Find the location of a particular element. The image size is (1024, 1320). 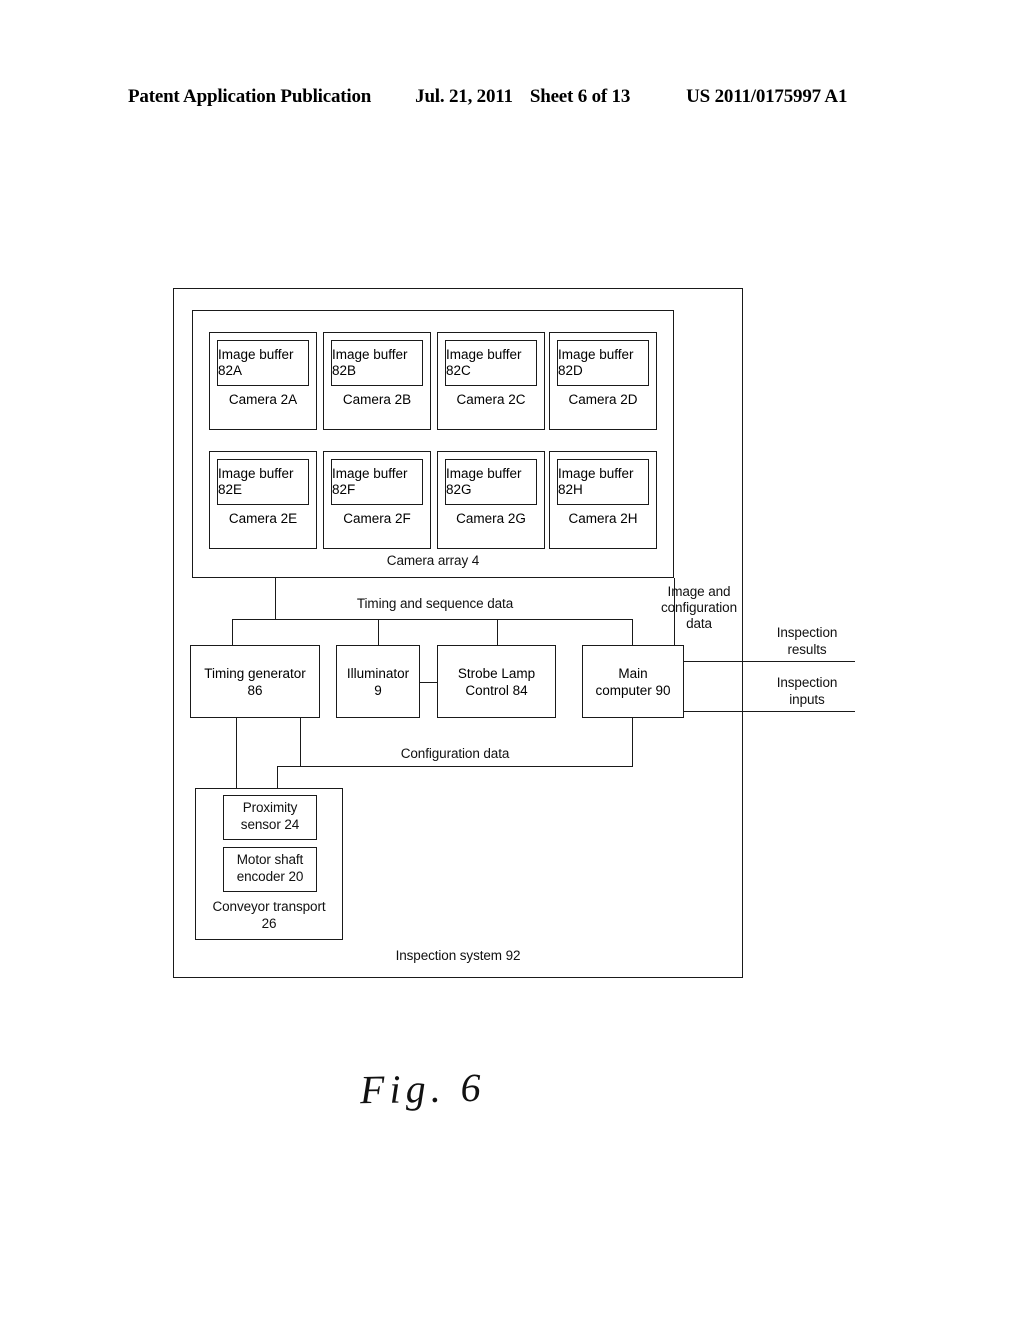

illuminator-label: Illuminator 9 is located at coordinates (378, 681).